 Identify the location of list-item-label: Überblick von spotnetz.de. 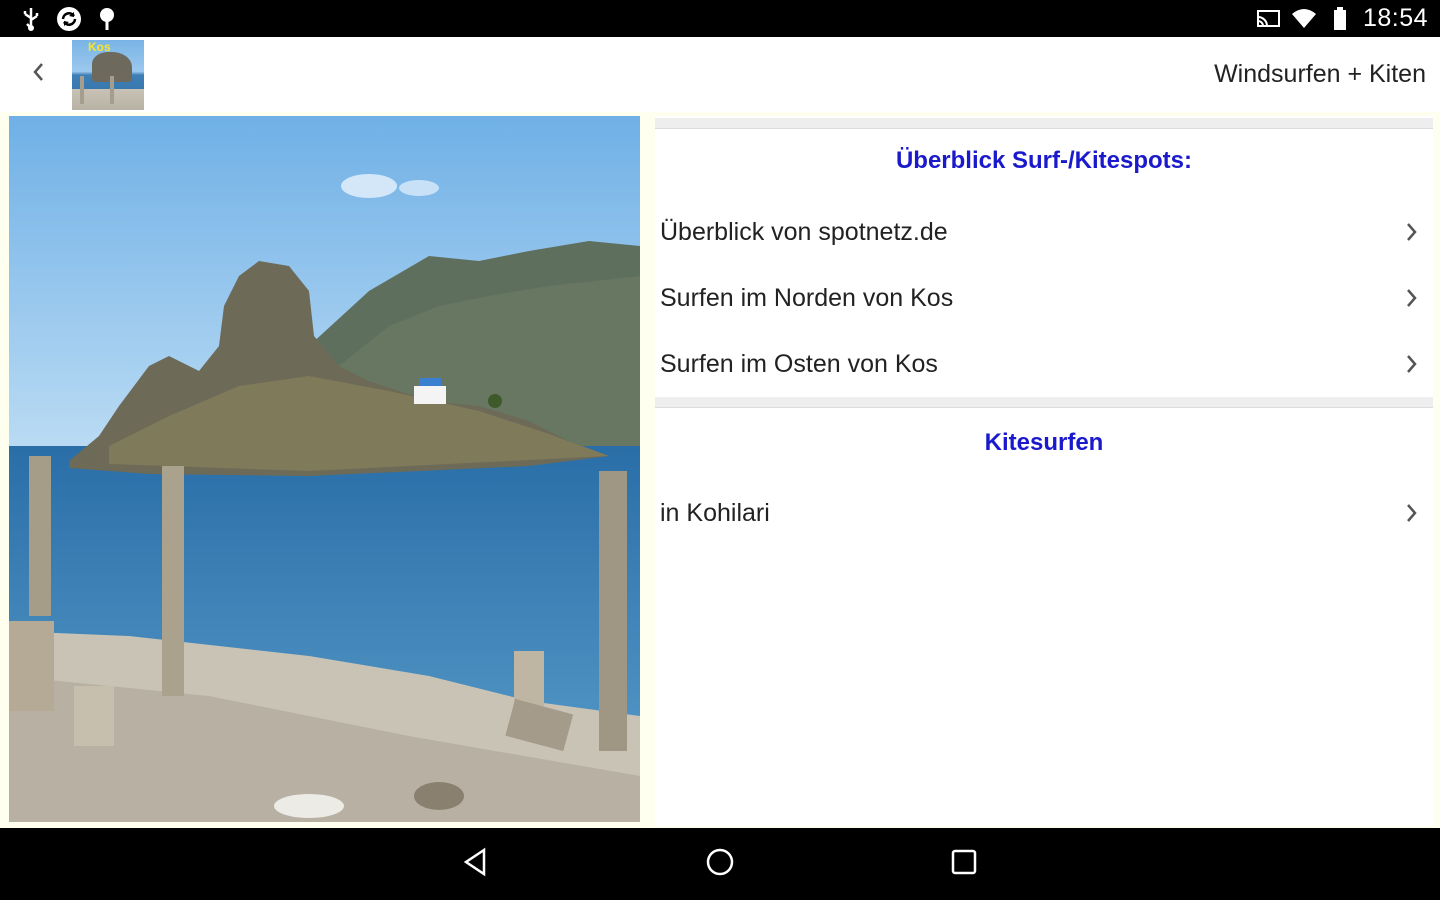
(804, 231).